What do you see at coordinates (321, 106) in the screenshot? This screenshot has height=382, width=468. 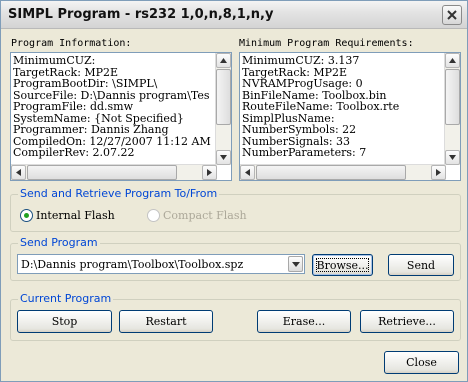 I see `info-line: RouteFileName: Toolbox.rte` at bounding box center [321, 106].